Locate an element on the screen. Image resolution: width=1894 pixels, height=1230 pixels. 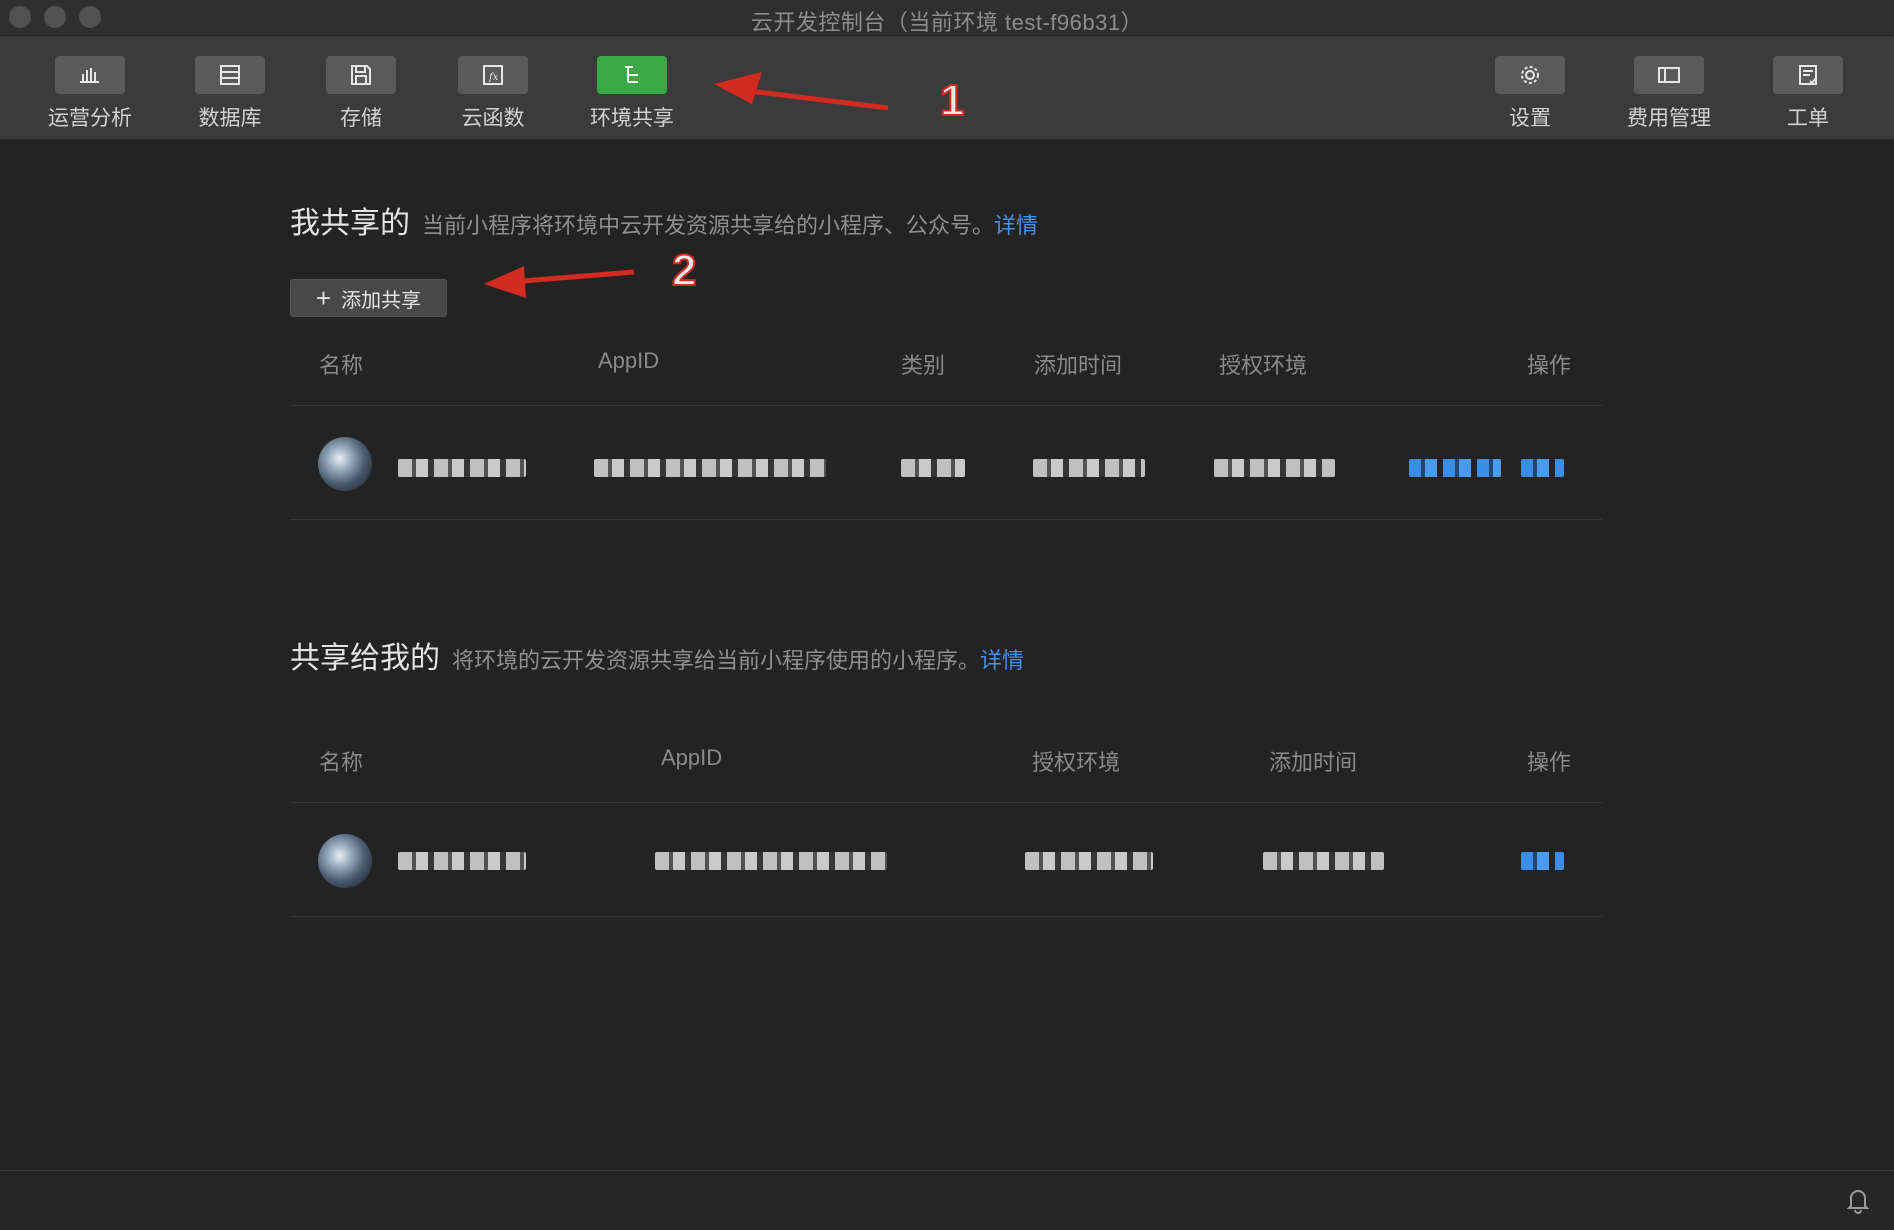
tool-label: 数据库 is located at coordinates (230, 118).